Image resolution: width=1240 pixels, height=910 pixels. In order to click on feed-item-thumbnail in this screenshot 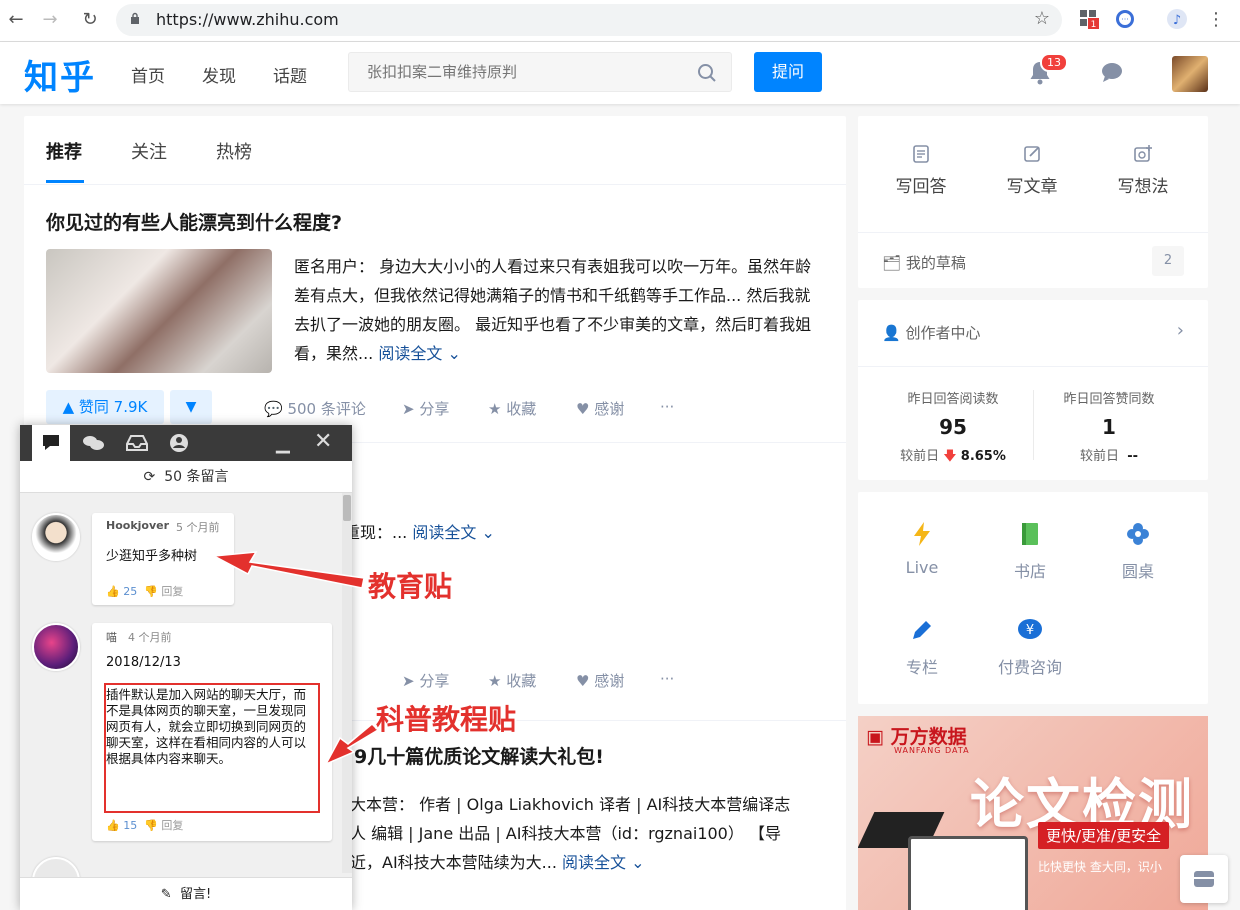, I will do `click(159, 311)`.